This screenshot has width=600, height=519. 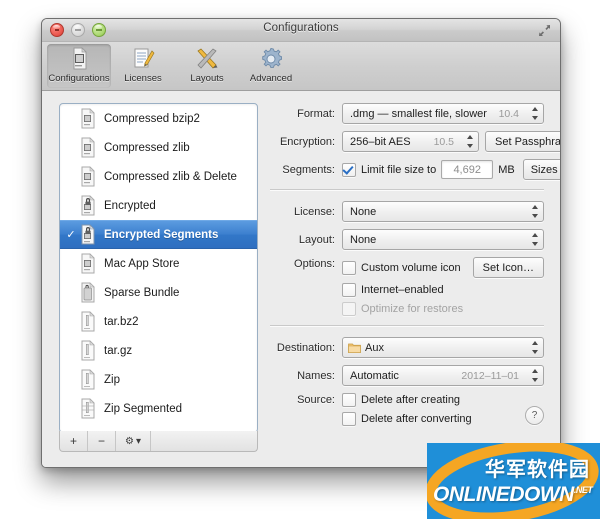 I want to click on toolbar-item-advanced: Advanced, so click(x=271, y=66).